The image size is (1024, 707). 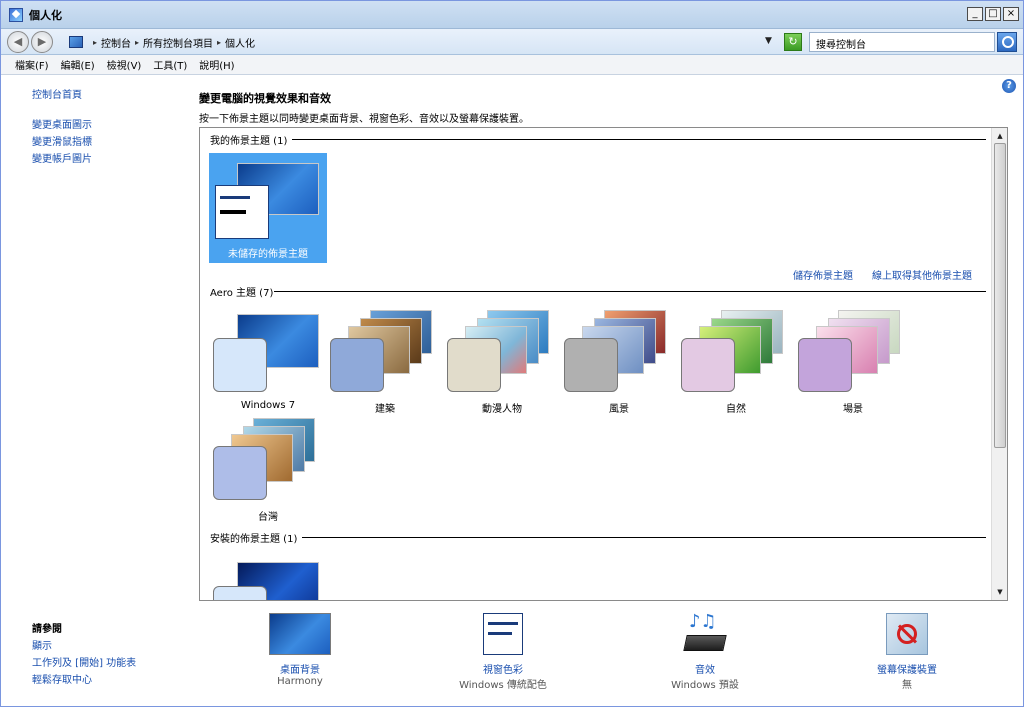 What do you see at coordinates (1000, 136) in the screenshot?
I see `scroll-up-icon: ▲` at bounding box center [1000, 136].